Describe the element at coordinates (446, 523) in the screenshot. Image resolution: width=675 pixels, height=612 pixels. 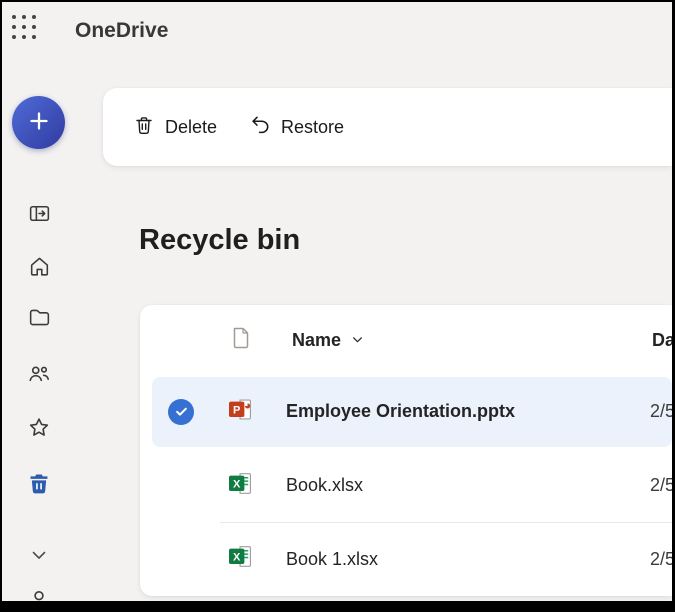
I see `row-divider` at that location.